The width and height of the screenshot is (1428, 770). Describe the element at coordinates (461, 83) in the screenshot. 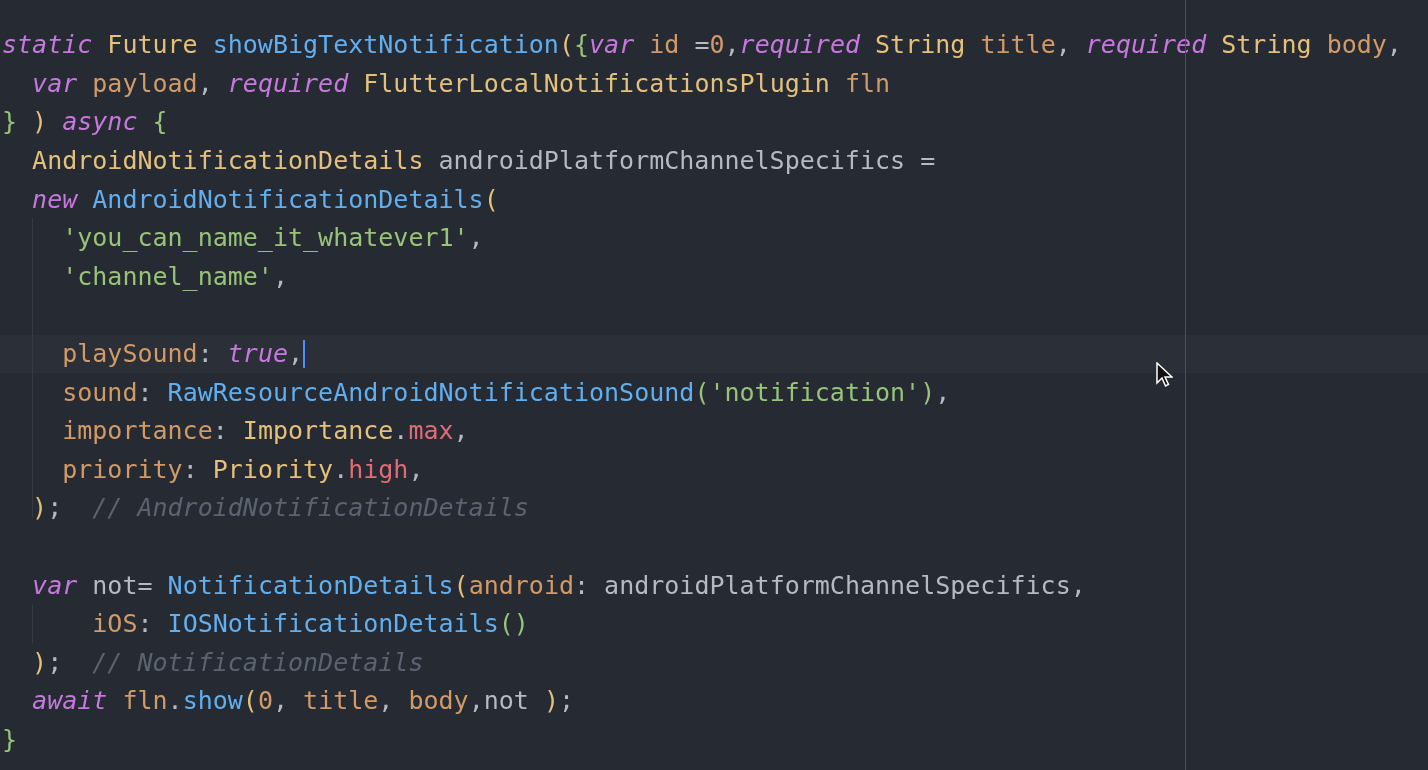

I see `code-line: var payload, required FlutterLocalNotificationsPlugin fln` at that location.